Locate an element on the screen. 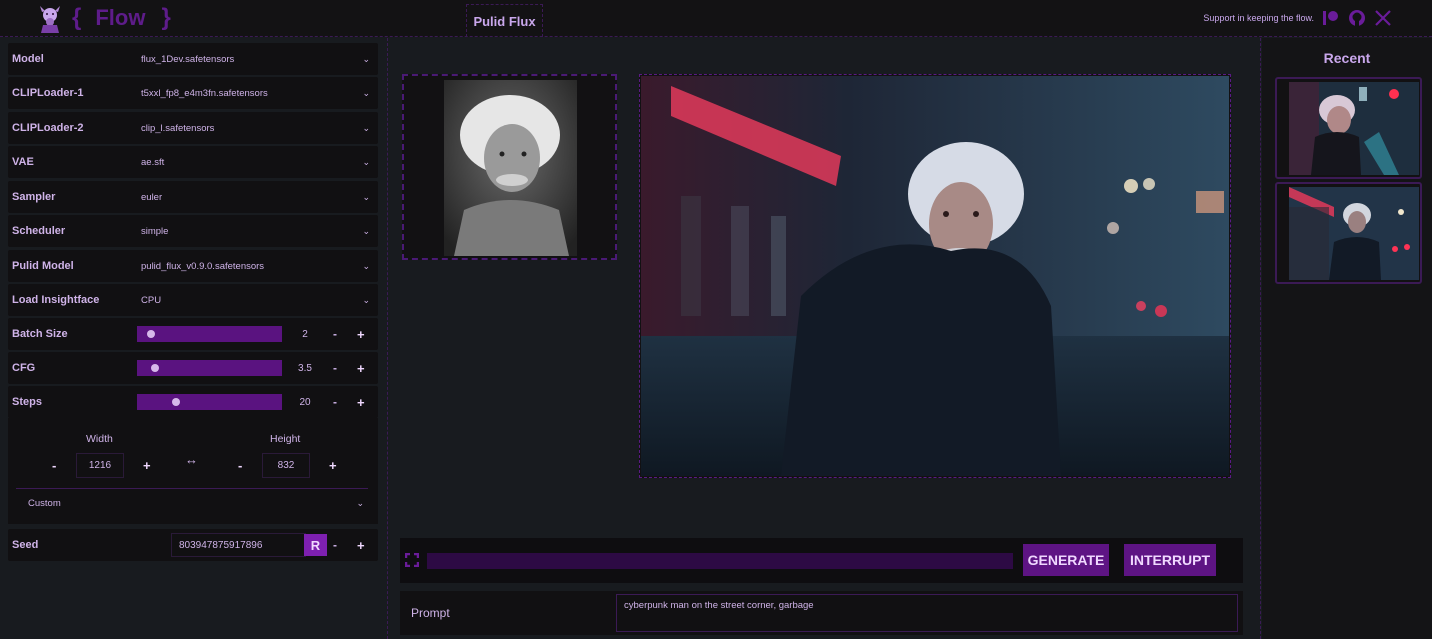 The image size is (1432, 639). seed-row: Seed 803947875917896 R - + is located at coordinates (193, 545).